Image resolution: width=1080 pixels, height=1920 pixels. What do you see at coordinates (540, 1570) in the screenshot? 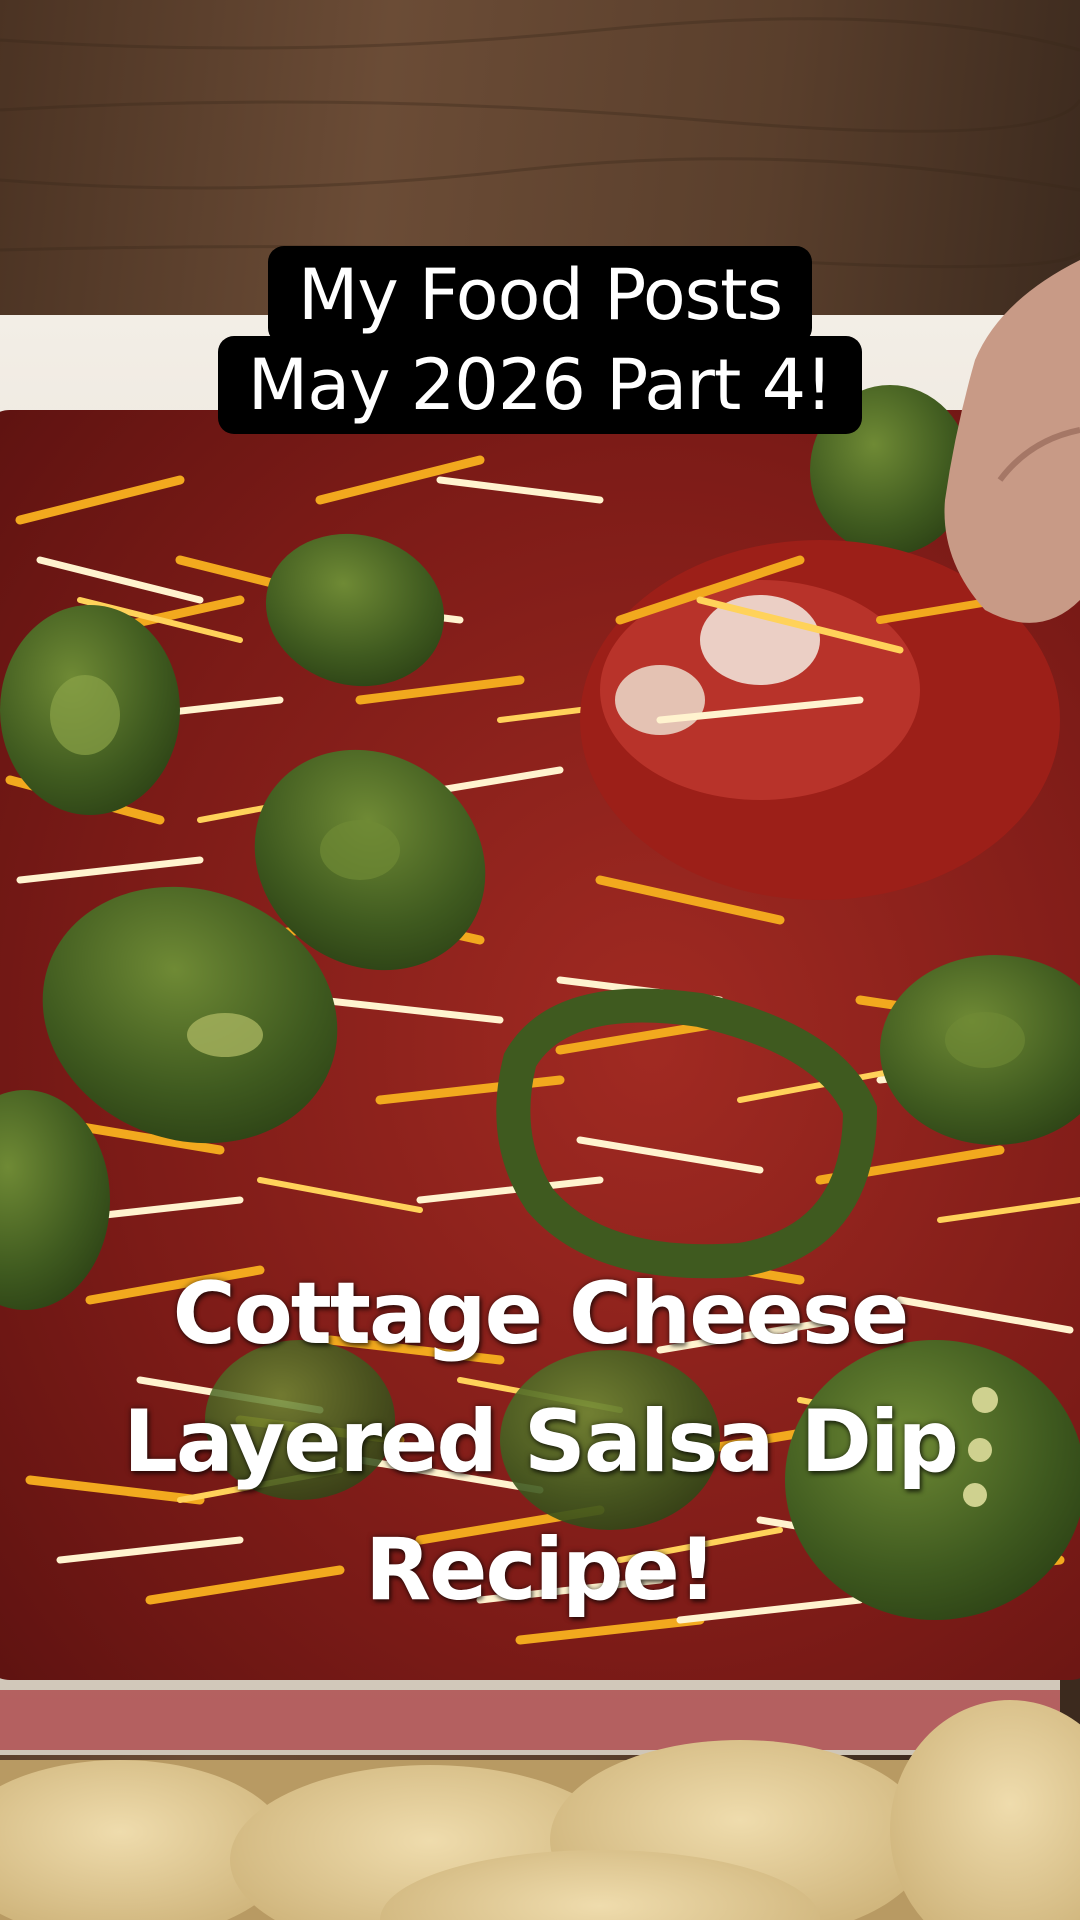
I see `recipe-title-line-3: Recipe!` at bounding box center [540, 1570].